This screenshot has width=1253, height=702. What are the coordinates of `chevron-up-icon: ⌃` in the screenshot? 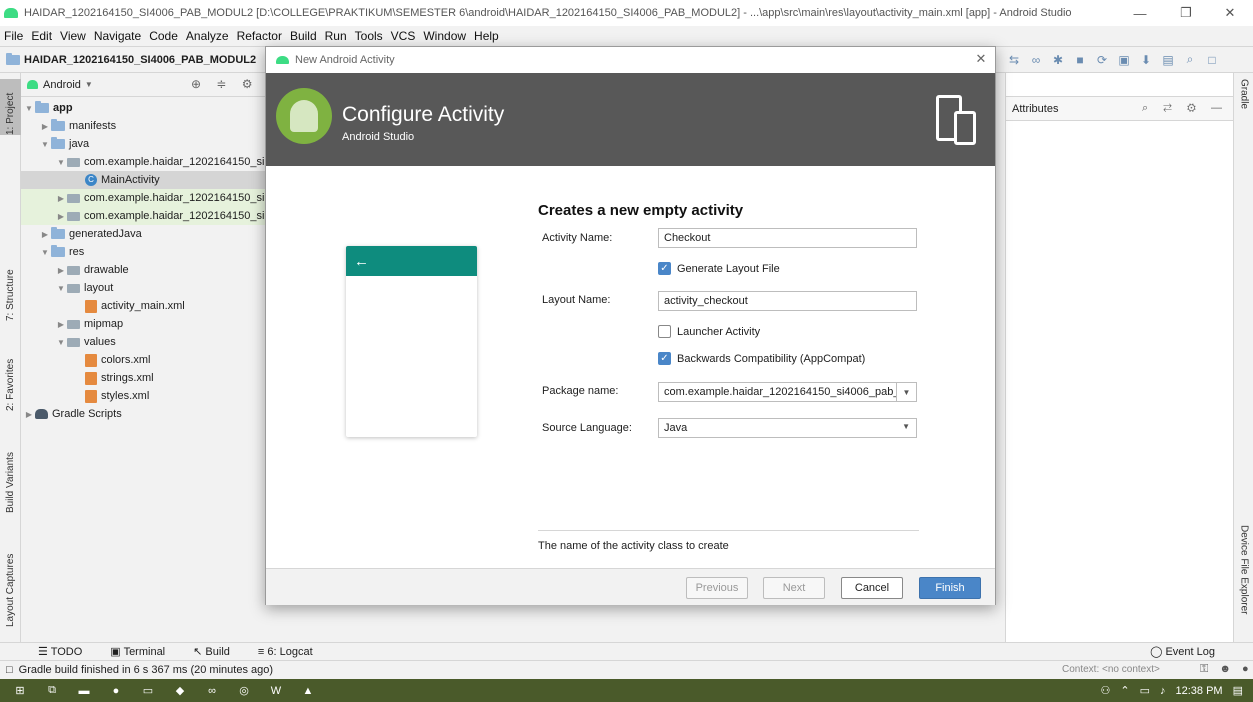 It's located at (1124, 690).